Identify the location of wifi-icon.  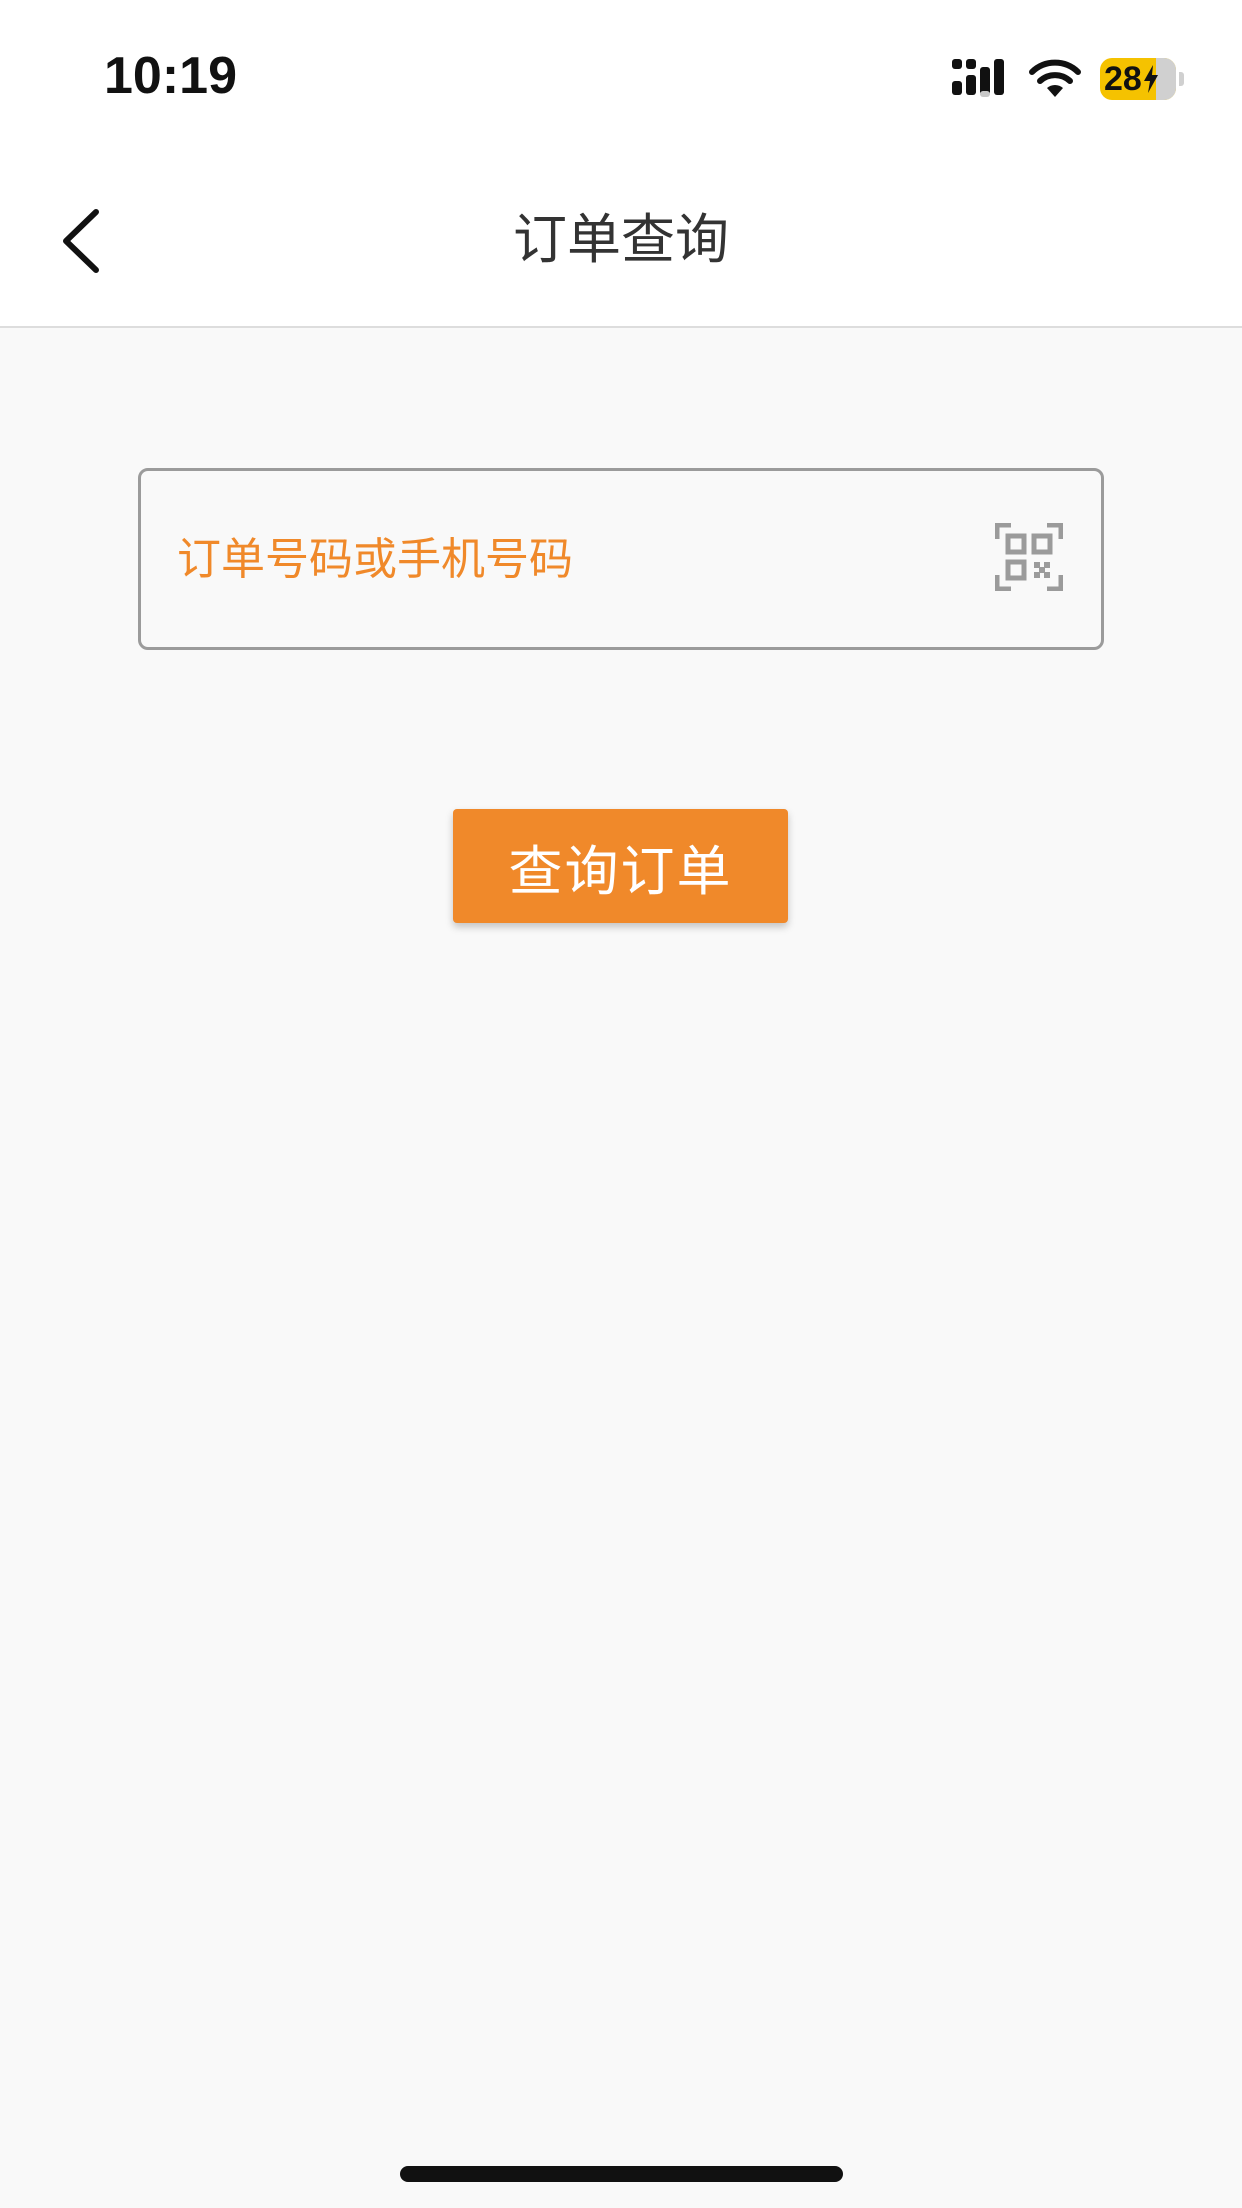
(1055, 78).